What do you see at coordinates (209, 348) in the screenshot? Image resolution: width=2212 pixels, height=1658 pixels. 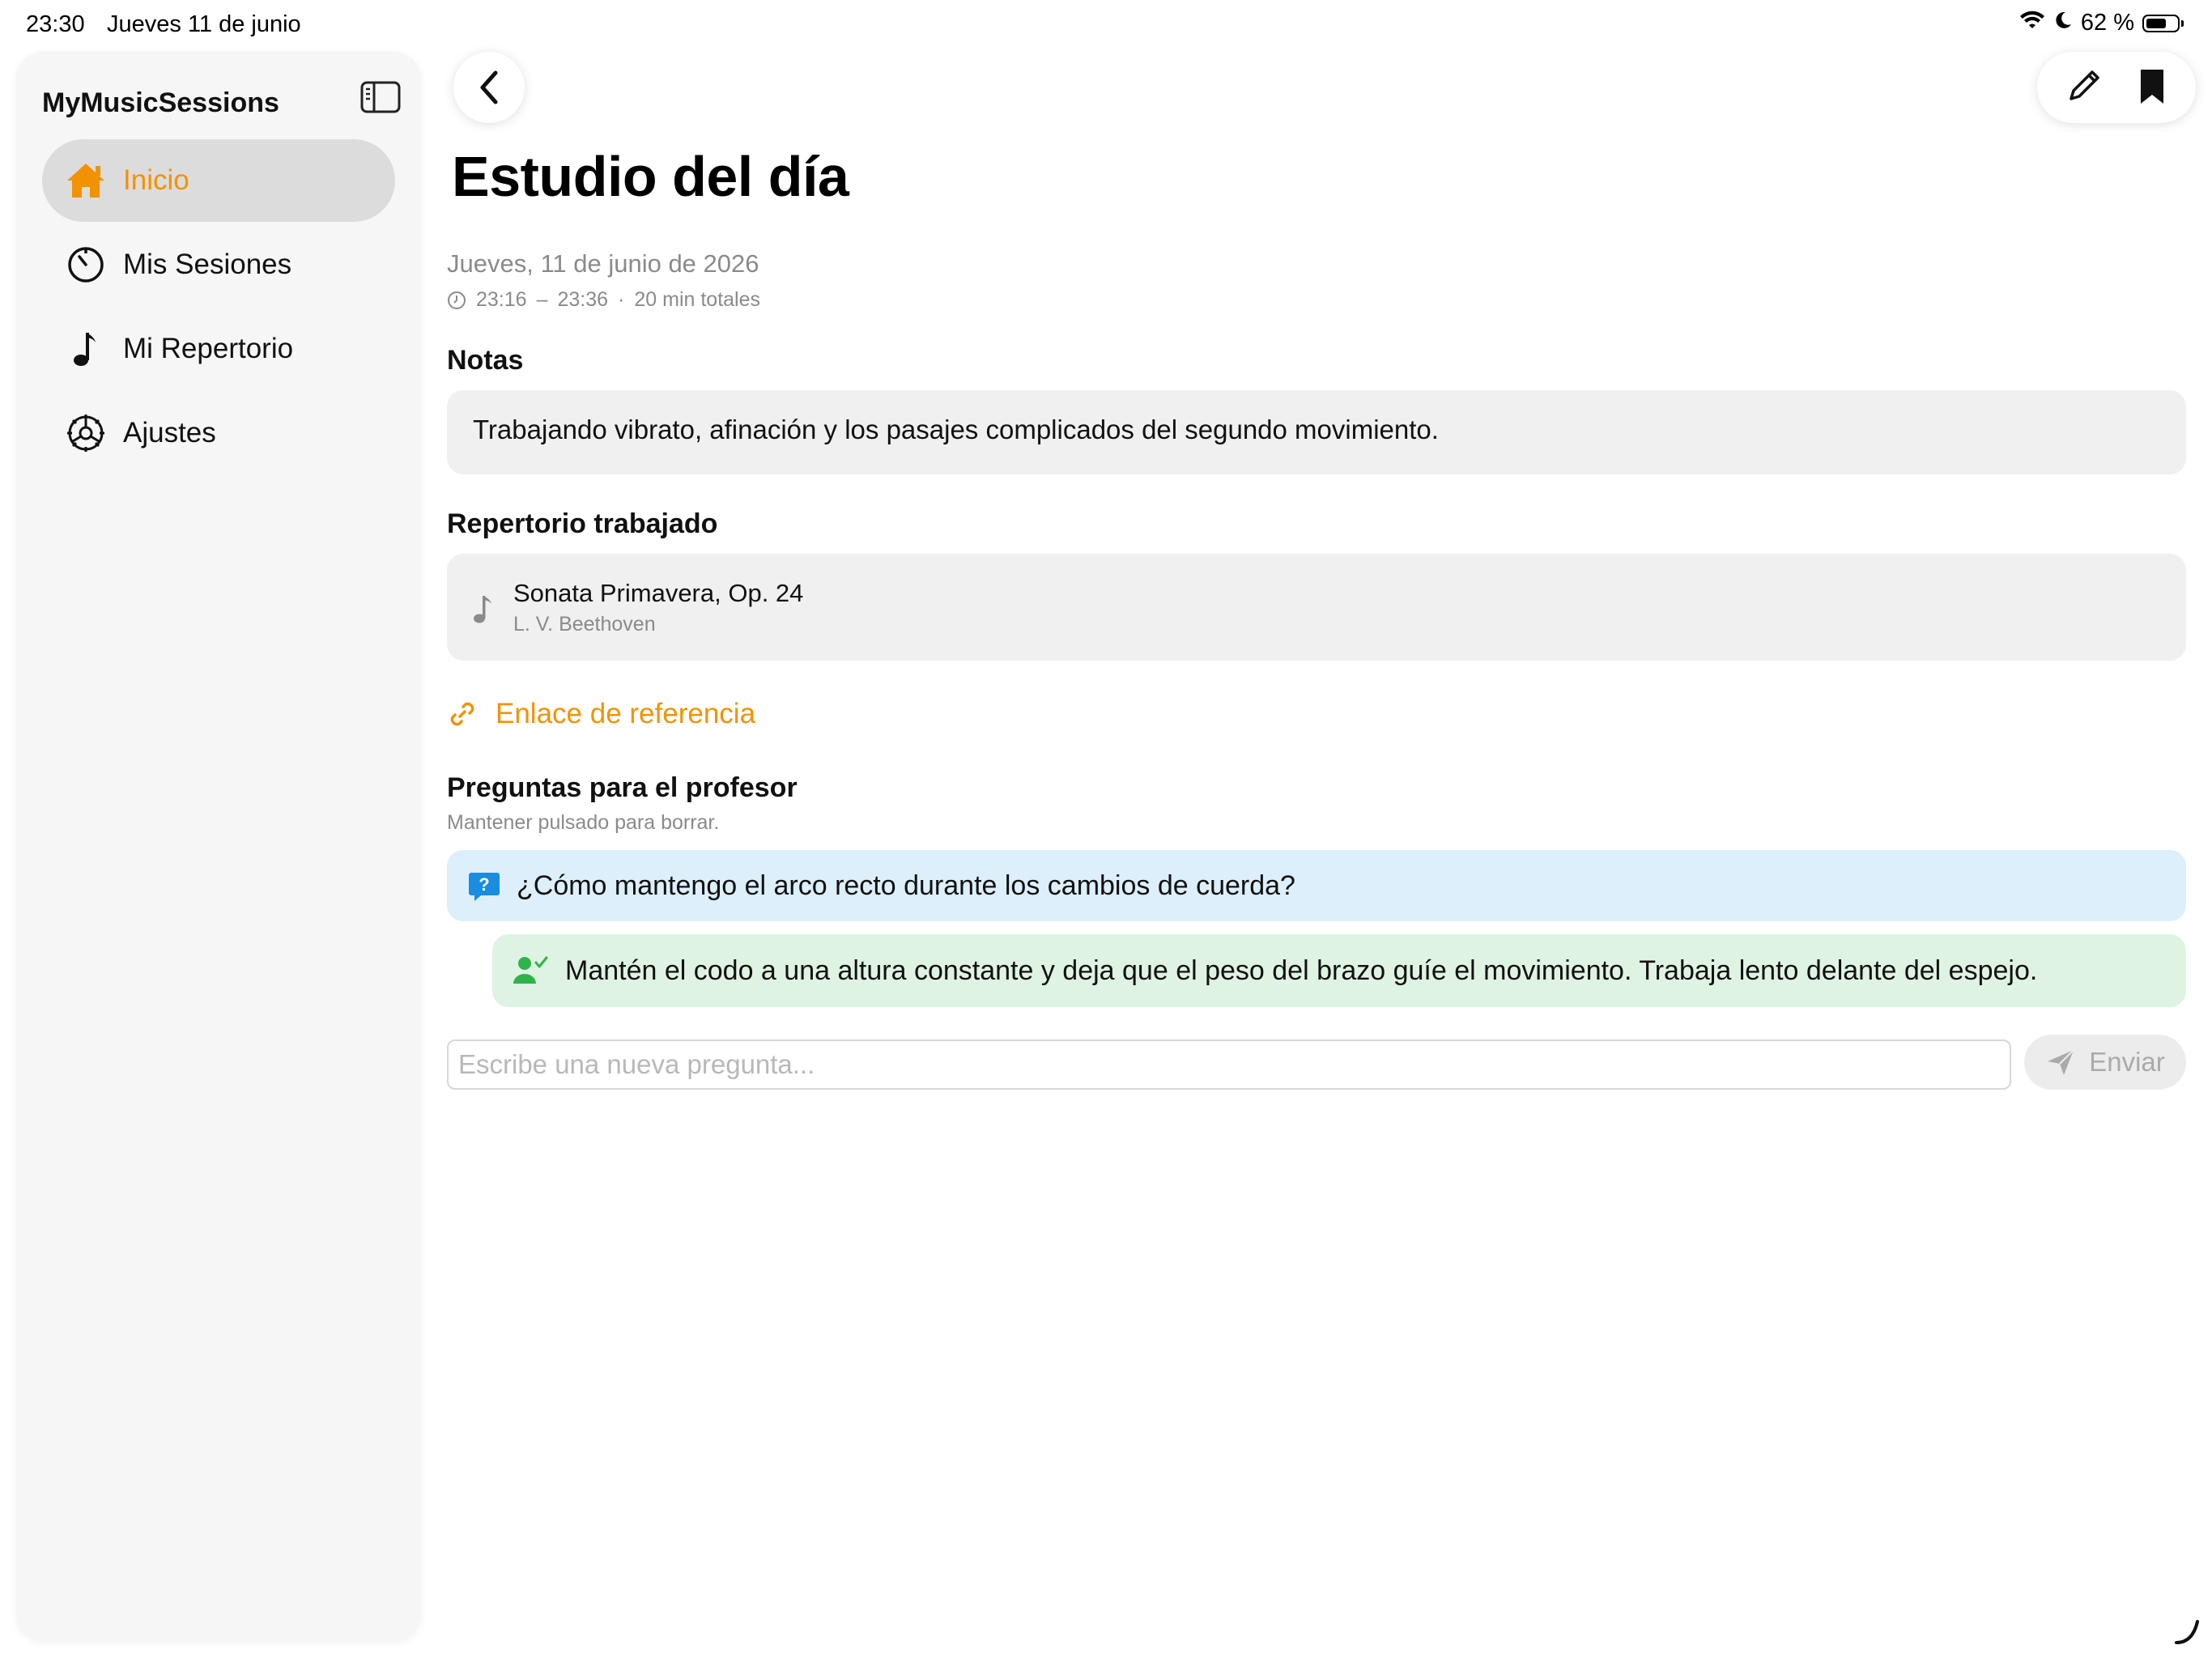 I see `sidebar-item-label: Mi Repertorio` at bounding box center [209, 348].